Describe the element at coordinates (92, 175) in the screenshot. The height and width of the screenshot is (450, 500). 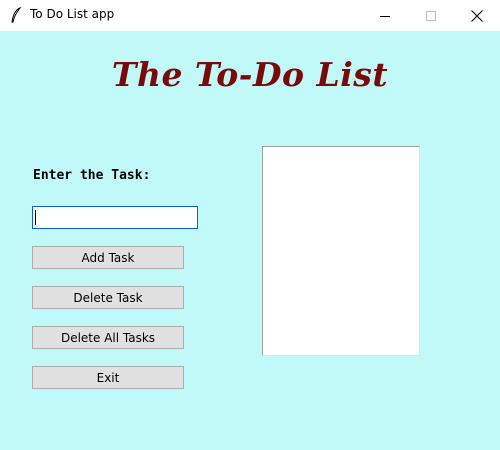
I see `task-label: Enter the Task:` at that location.